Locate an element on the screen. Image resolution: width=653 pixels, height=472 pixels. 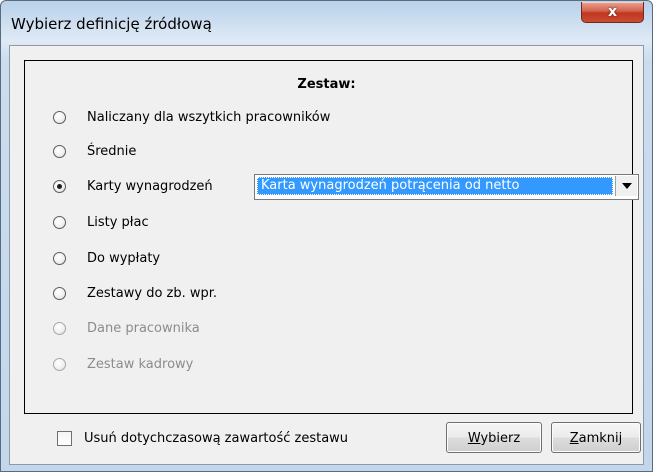
option-payrolls: Listy płac is located at coordinates (101, 222).